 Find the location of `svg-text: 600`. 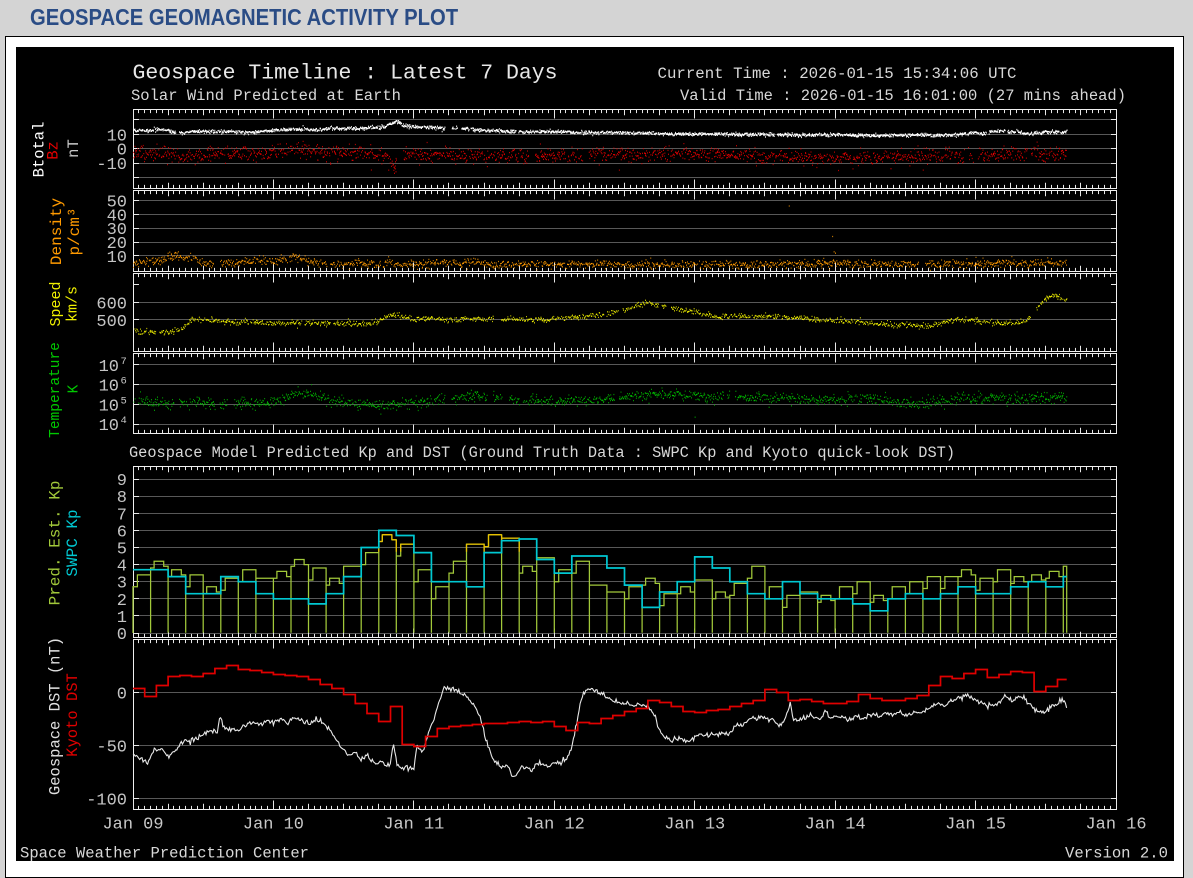

svg-text: 600 is located at coordinates (111, 304).